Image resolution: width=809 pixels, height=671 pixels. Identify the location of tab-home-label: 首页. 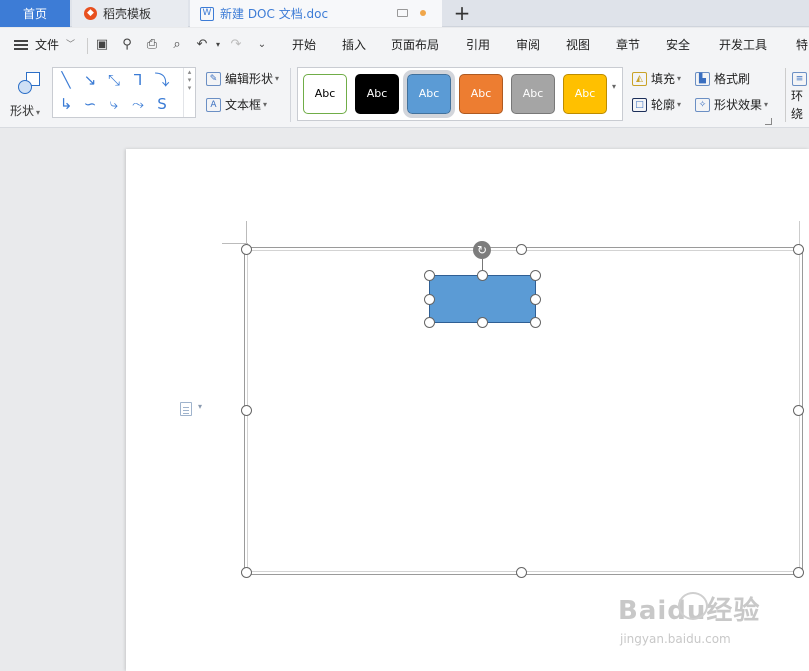
(34, 14).